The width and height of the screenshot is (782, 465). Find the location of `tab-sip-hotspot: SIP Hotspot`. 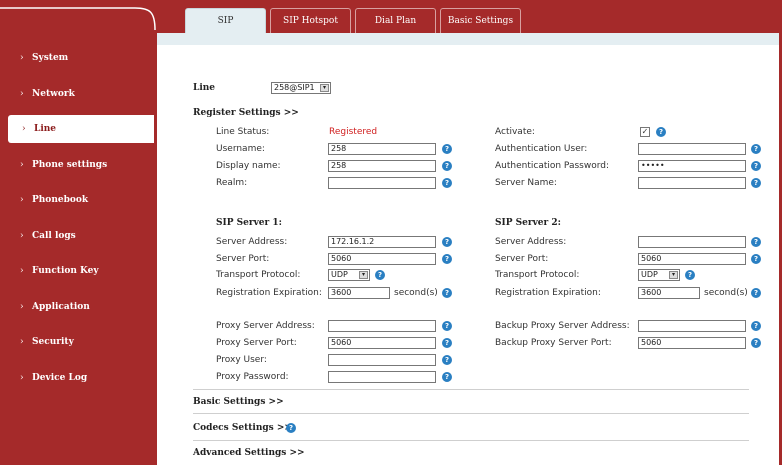

tab-sip-hotspot: SIP Hotspot is located at coordinates (310, 20).